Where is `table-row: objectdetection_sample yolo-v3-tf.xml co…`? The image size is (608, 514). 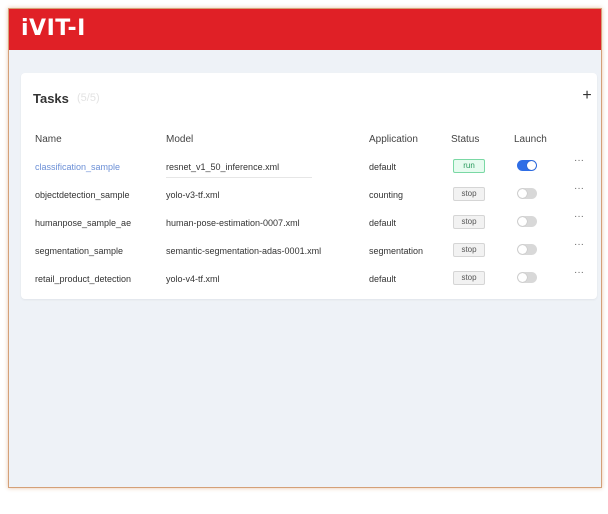
table-row: objectdetection_sample yolo-v3-tf.xml co… is located at coordinates (309, 195).